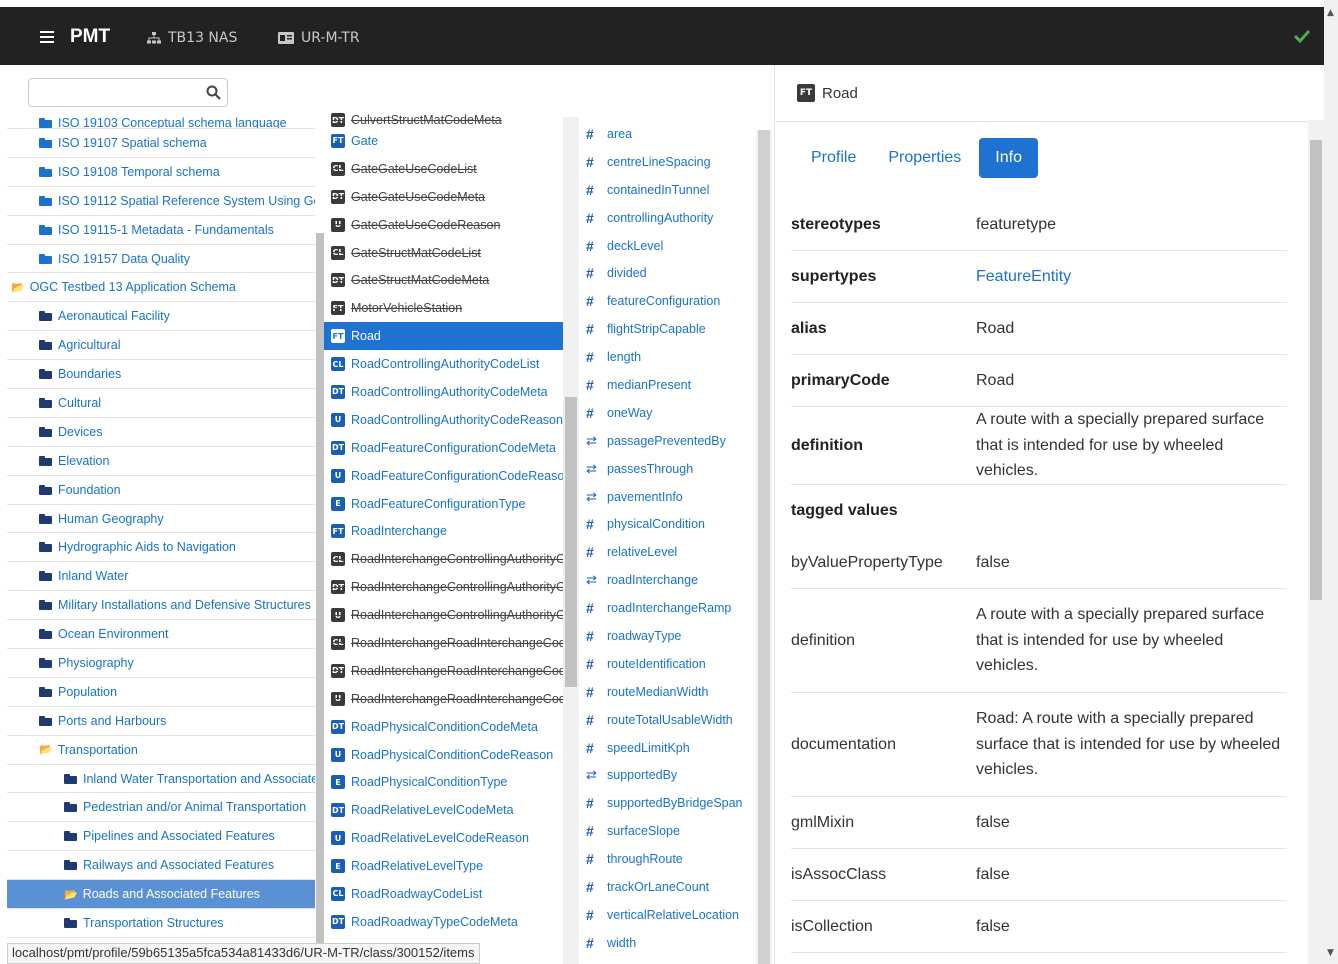 This screenshot has width=1338, height=964. What do you see at coordinates (161, 692) in the screenshot?
I see `tree-item: Population` at bounding box center [161, 692].